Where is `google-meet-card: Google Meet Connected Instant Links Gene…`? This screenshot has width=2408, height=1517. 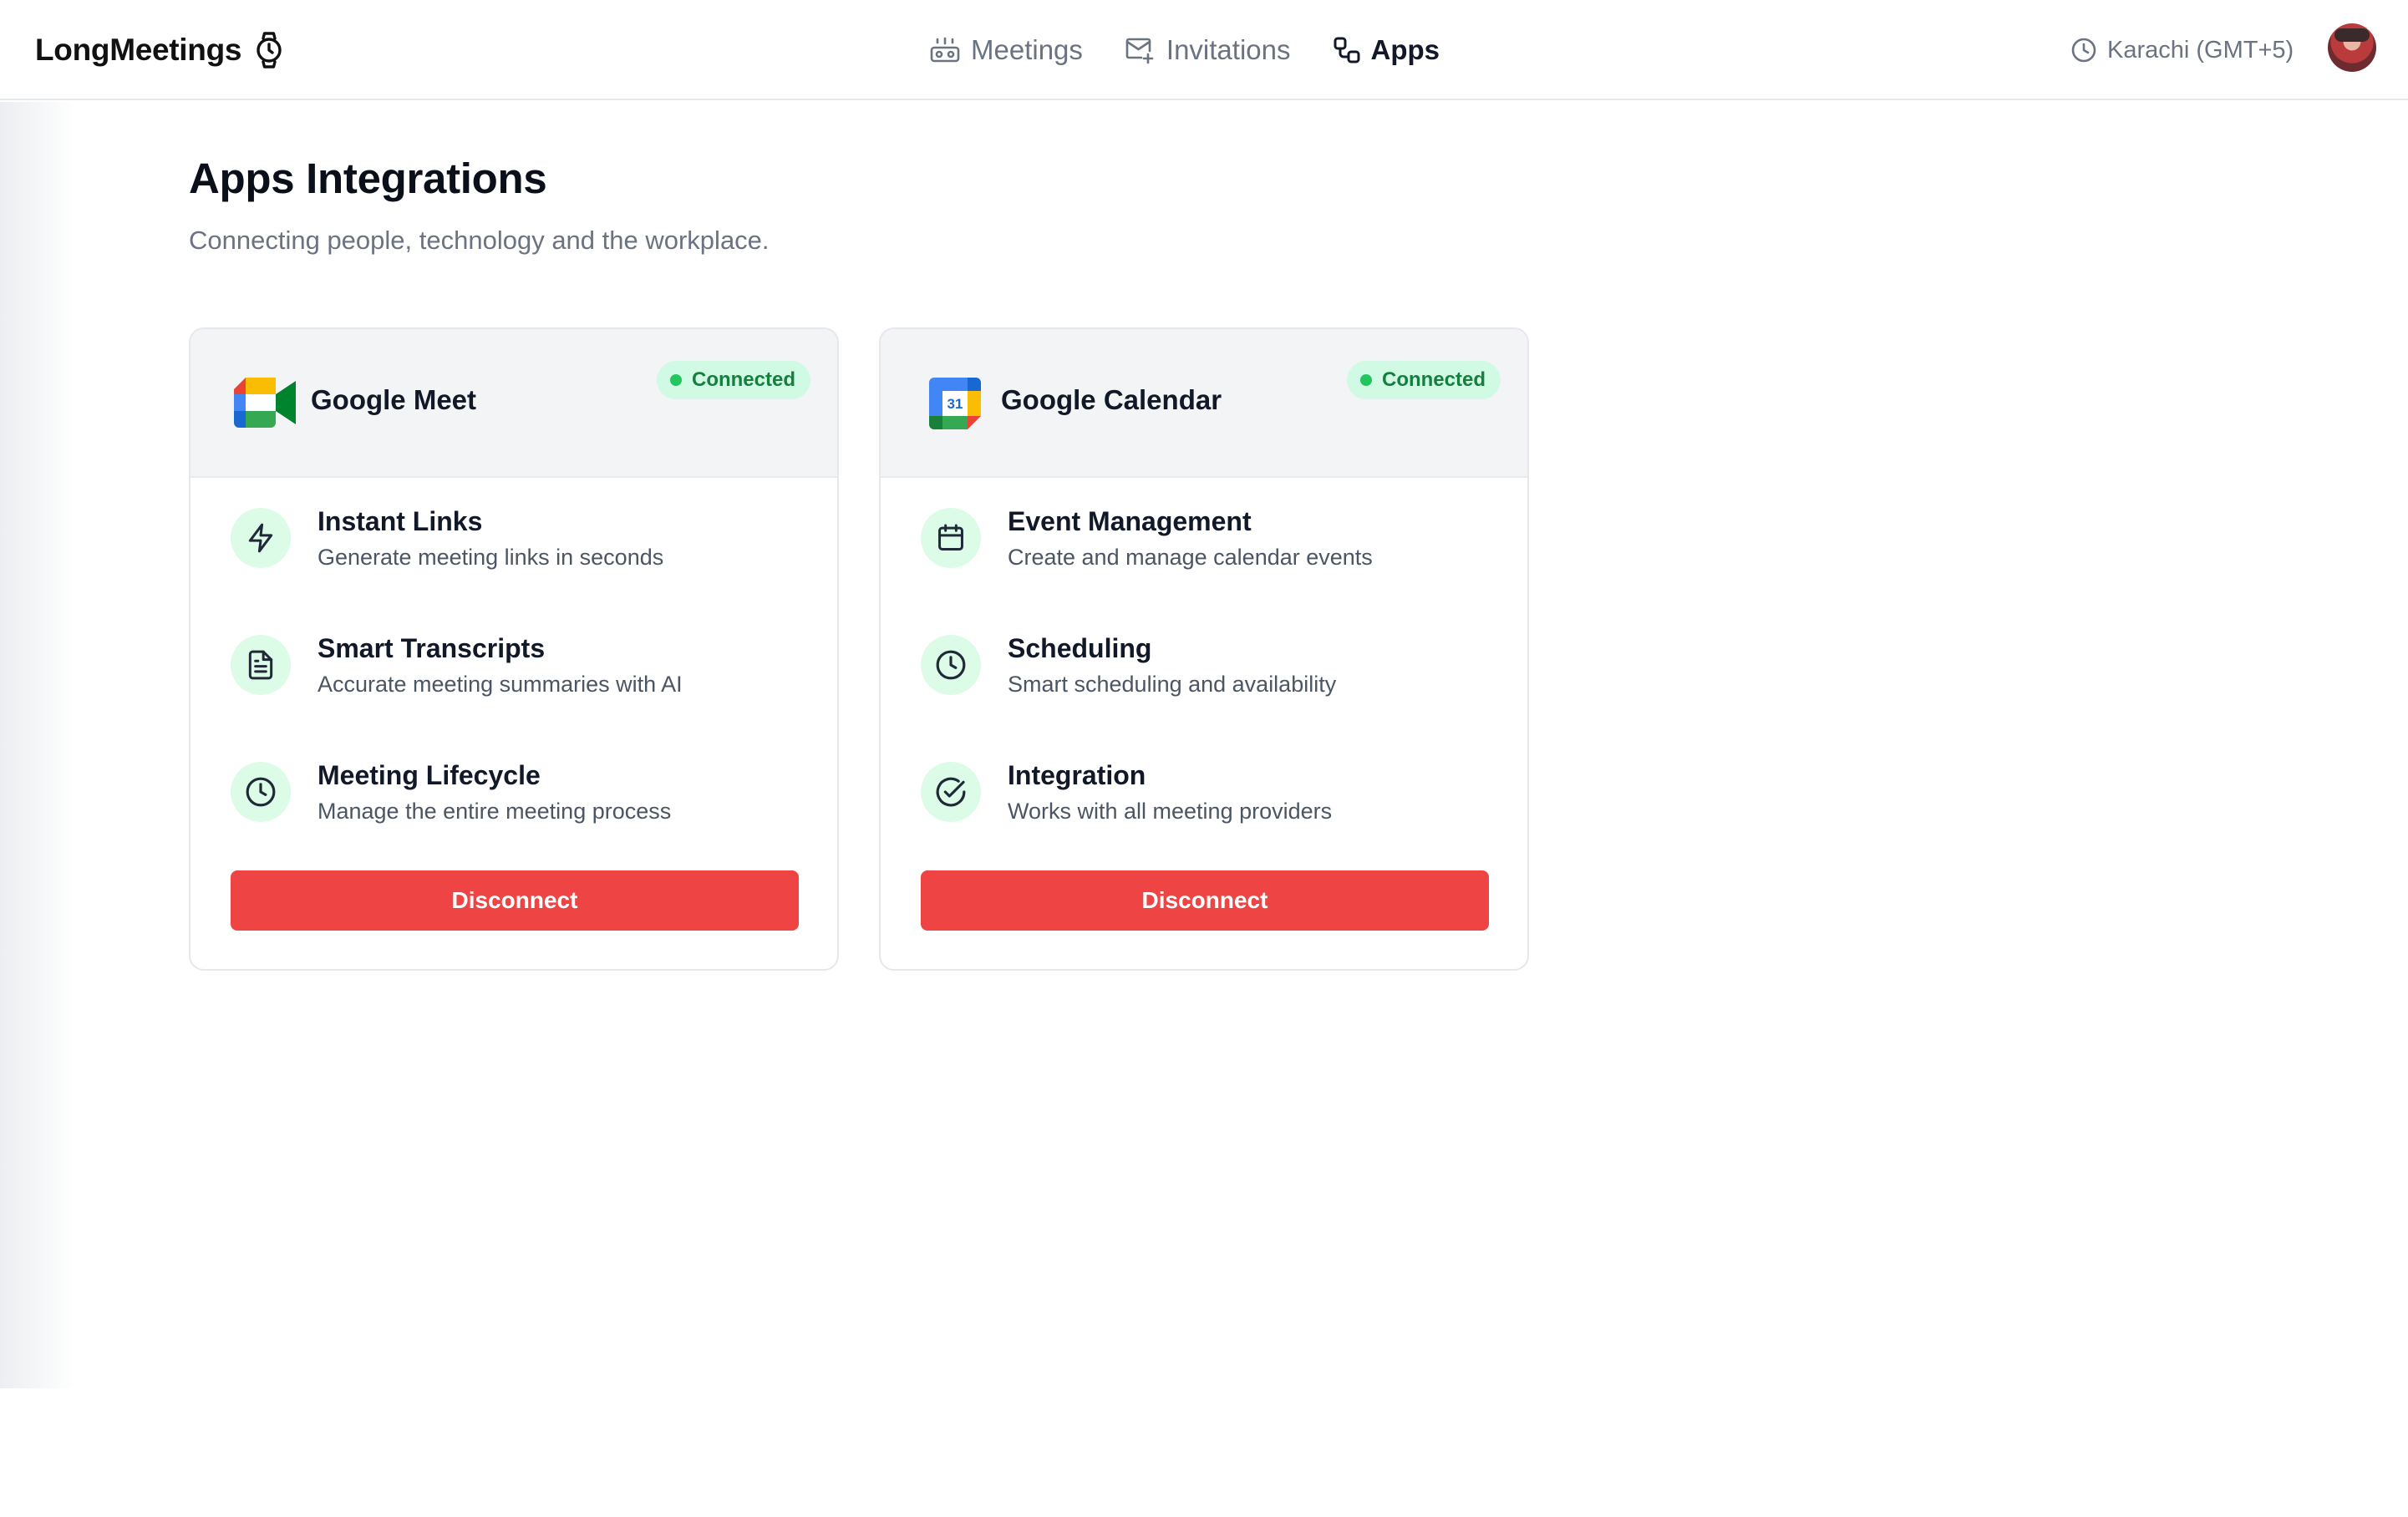
google-meet-card: Google Meet Connected Instant Links Gene… is located at coordinates (514, 649).